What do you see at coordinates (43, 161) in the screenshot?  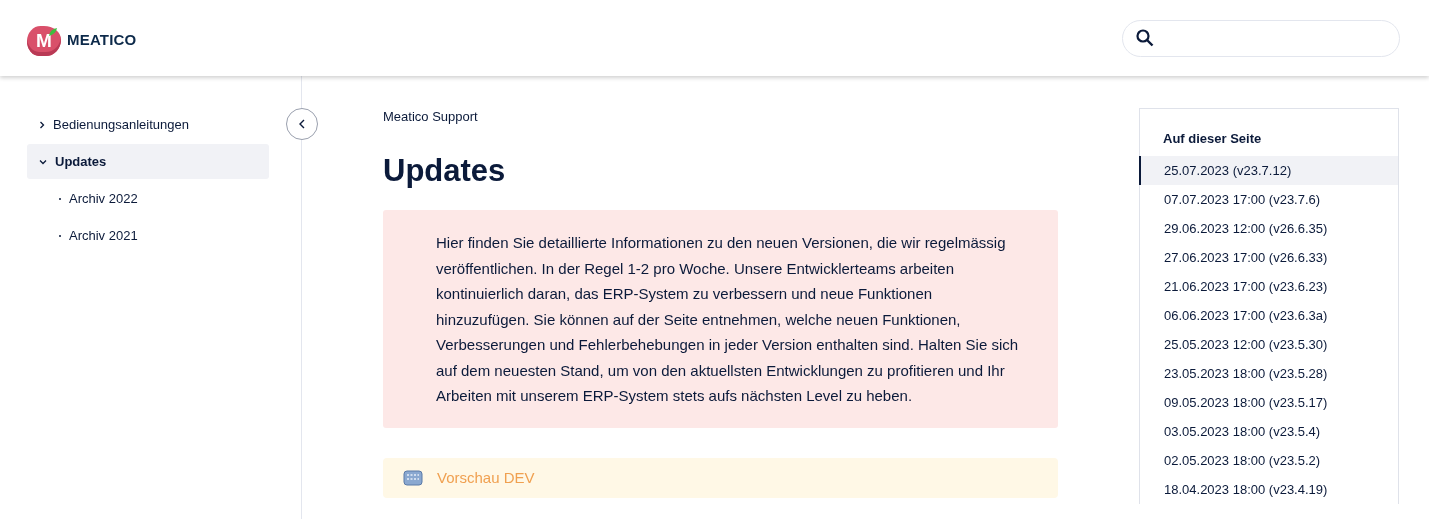 I see `chevron-down-icon` at bounding box center [43, 161].